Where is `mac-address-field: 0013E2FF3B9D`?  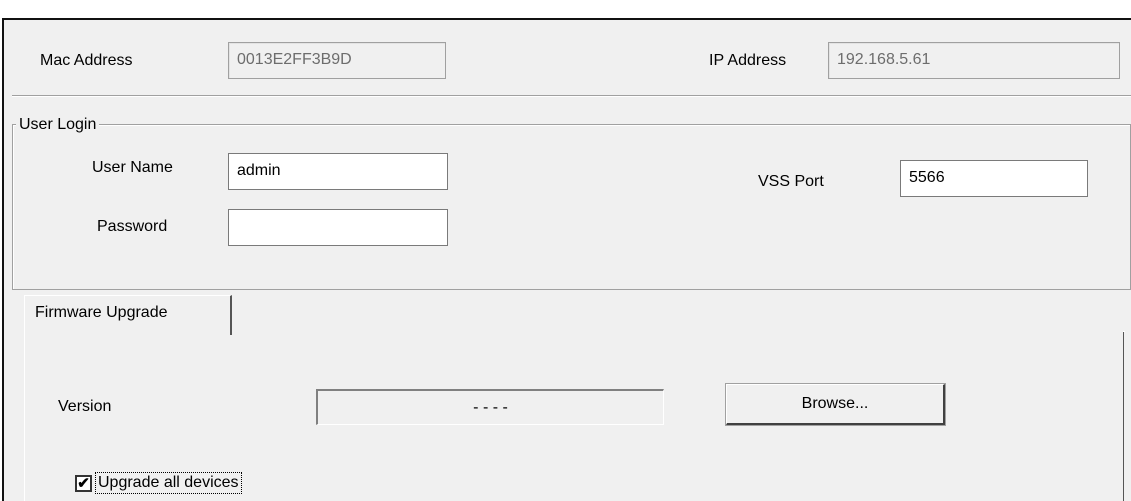
mac-address-field: 0013E2FF3B9D is located at coordinates (337, 60).